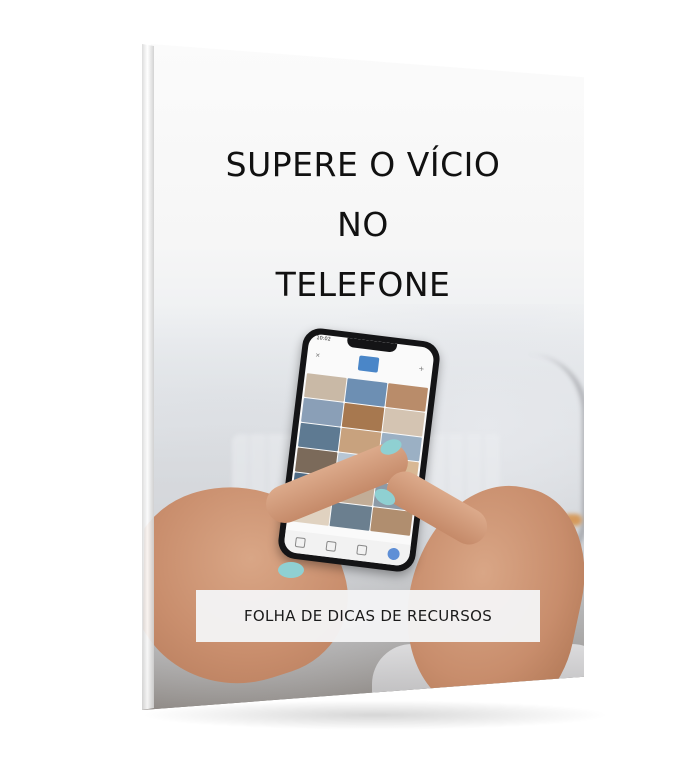  What do you see at coordinates (363, 284) in the screenshot?
I see `title-line-3: TELEFONE` at bounding box center [363, 284].